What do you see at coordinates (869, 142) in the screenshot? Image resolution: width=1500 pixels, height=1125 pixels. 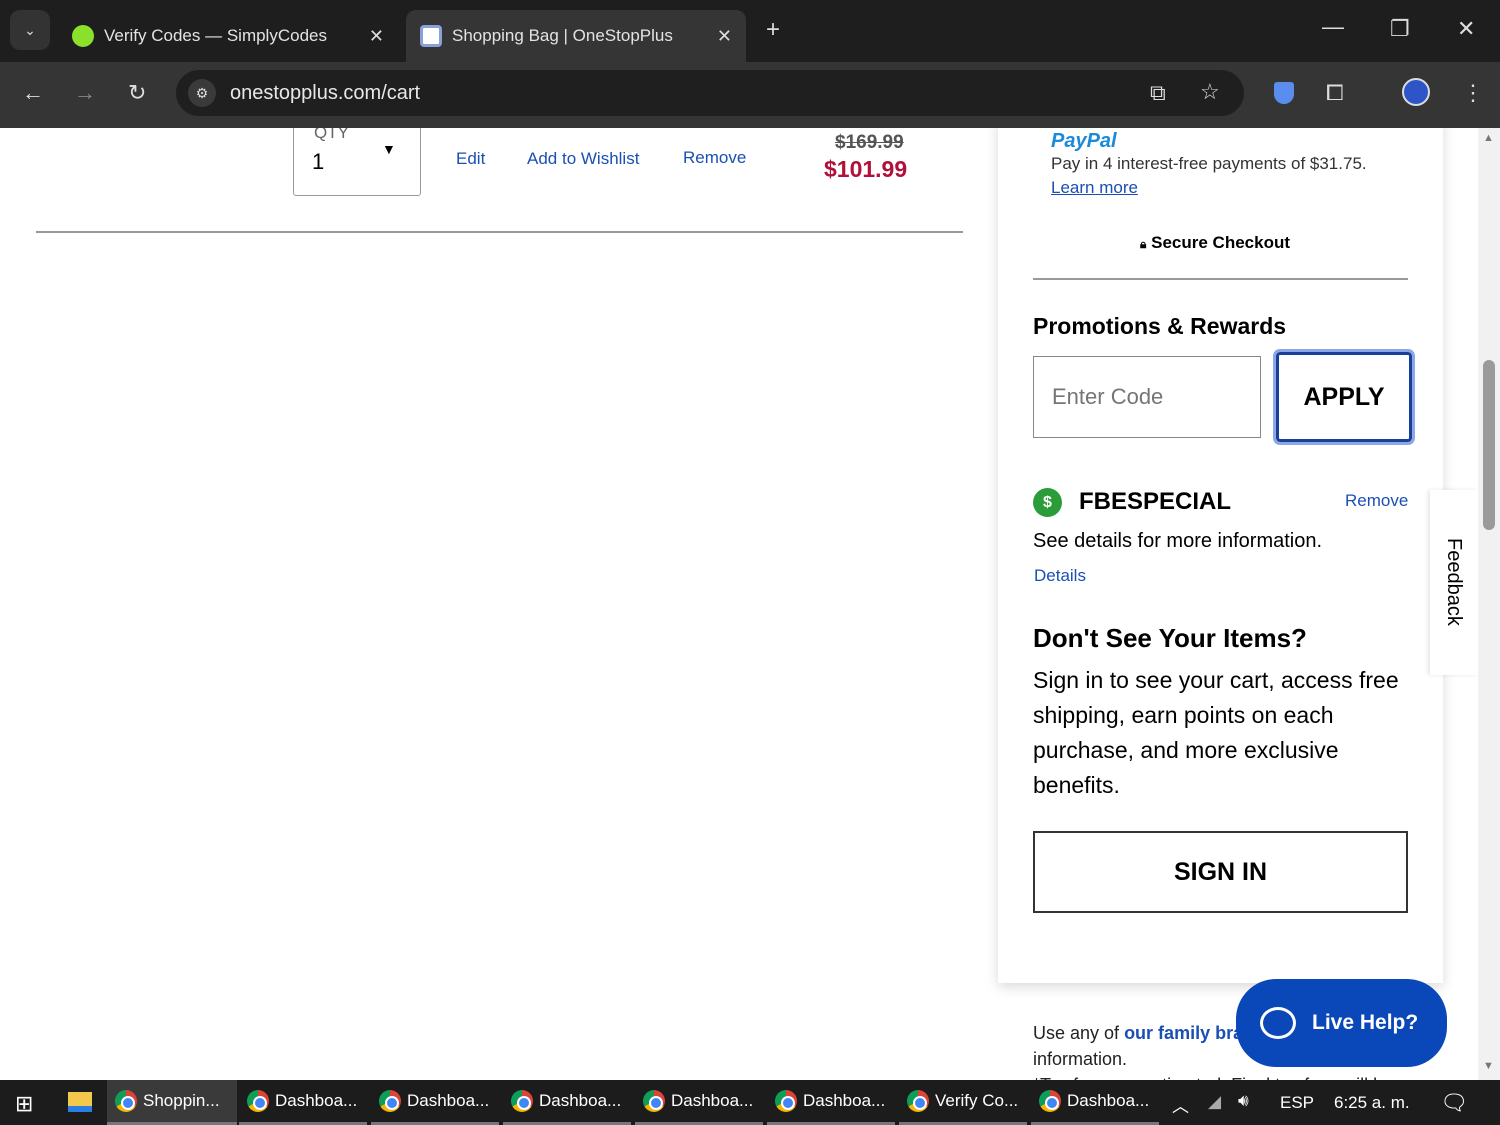 I see `original-price: $169.99` at bounding box center [869, 142].